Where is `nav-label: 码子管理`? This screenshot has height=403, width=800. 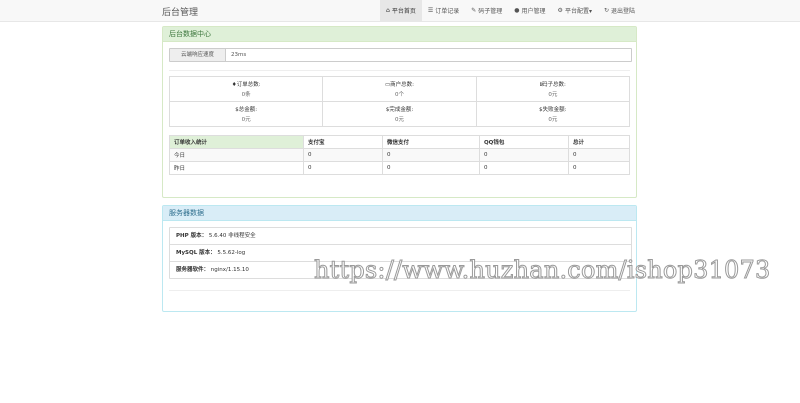
nav-label: 码子管理 is located at coordinates (490, 11).